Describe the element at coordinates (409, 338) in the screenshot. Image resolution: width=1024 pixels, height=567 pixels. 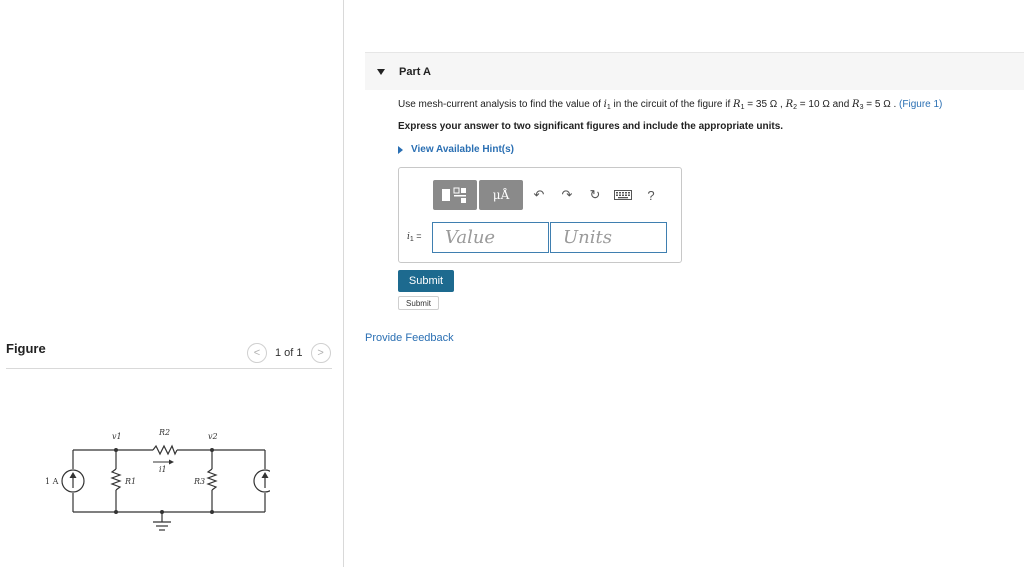
I see `provide-feedback-link: Provide Feedback` at that location.